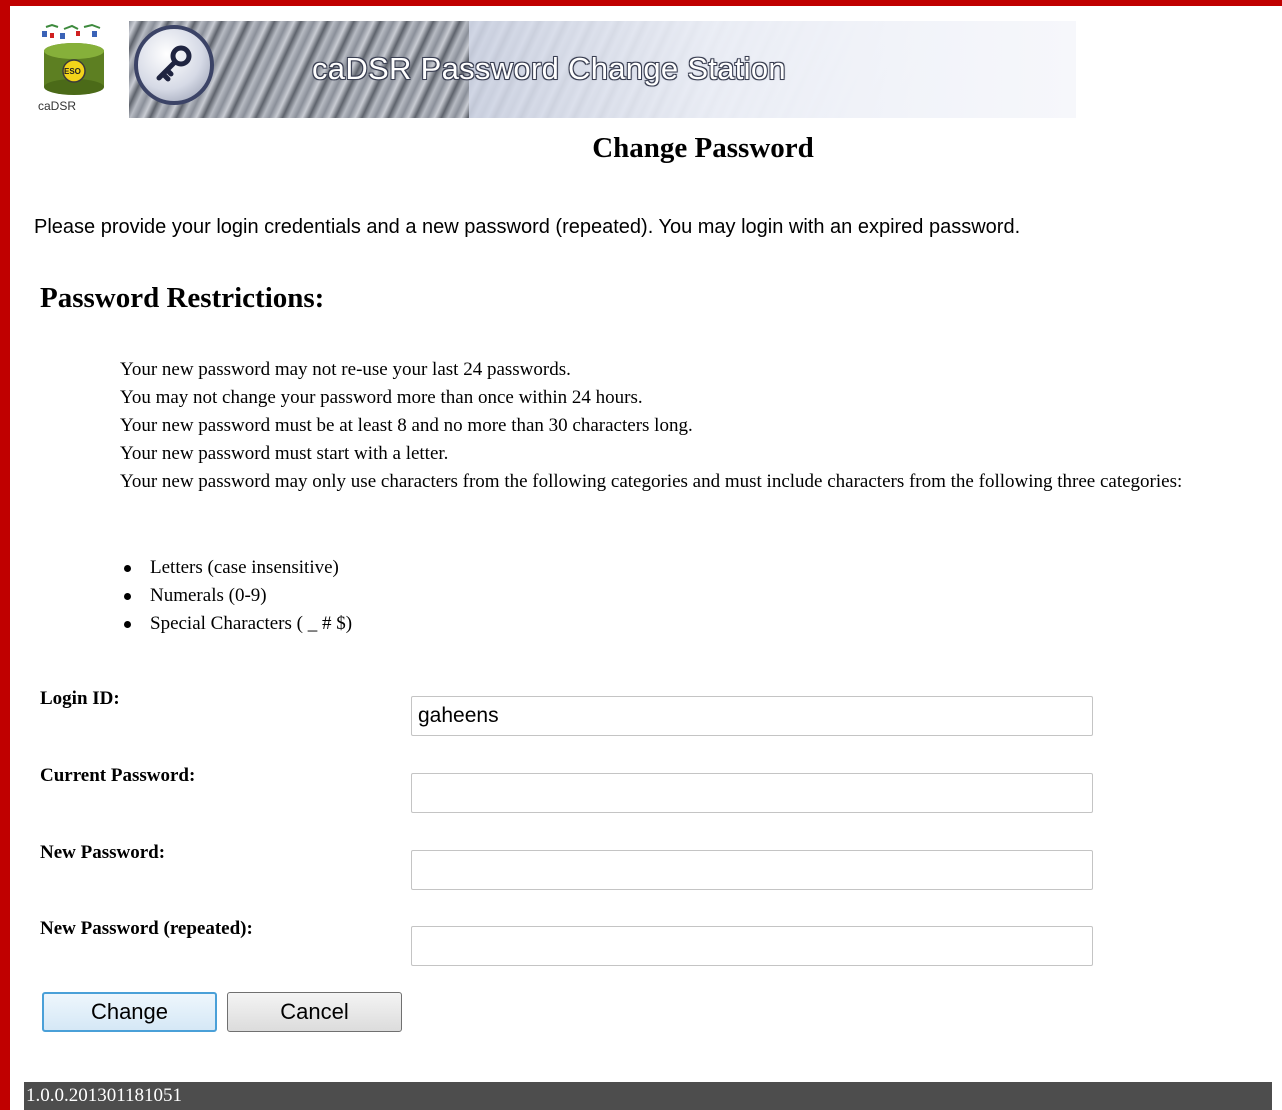 This screenshot has height=1110, width=1282. I want to click on logo-text: caDSR, so click(57, 106).